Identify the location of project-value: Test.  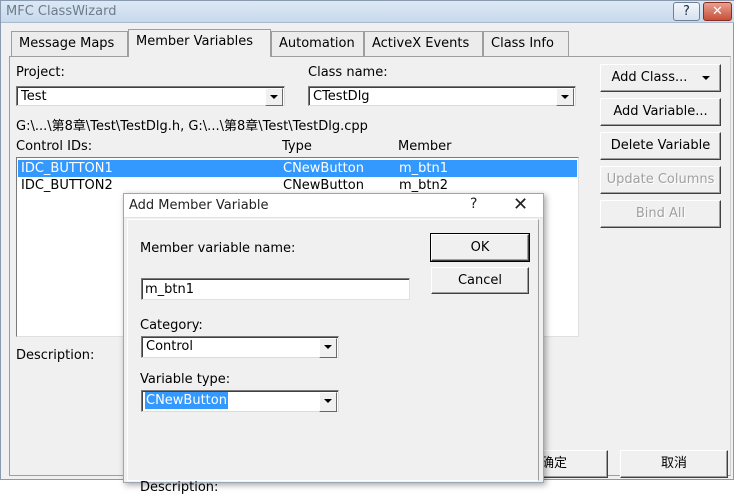
(34, 96).